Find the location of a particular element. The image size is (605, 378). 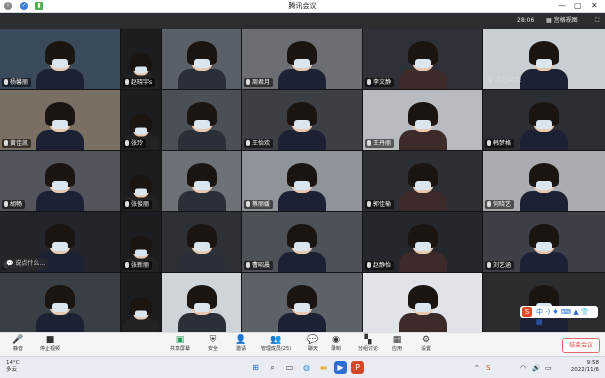

invite-button: 👤 邀请 is located at coordinates (241, 345).